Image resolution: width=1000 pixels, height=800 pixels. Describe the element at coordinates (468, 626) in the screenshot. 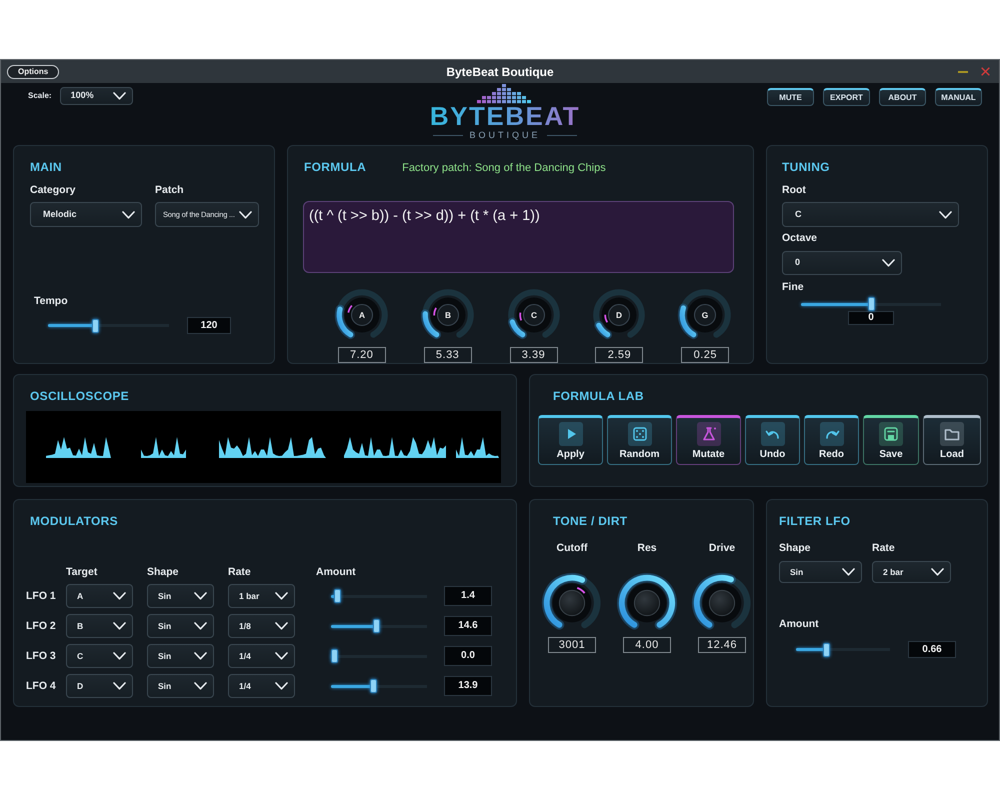

I see `amount-value: 14.6` at that location.